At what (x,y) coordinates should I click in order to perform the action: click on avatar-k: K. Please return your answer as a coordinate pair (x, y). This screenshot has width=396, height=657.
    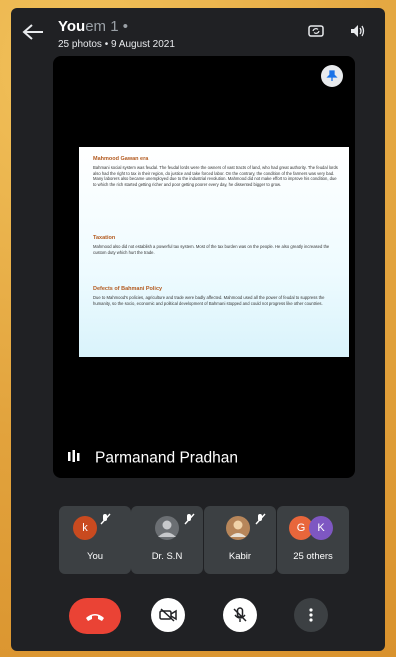
    Looking at the image, I should click on (321, 528).